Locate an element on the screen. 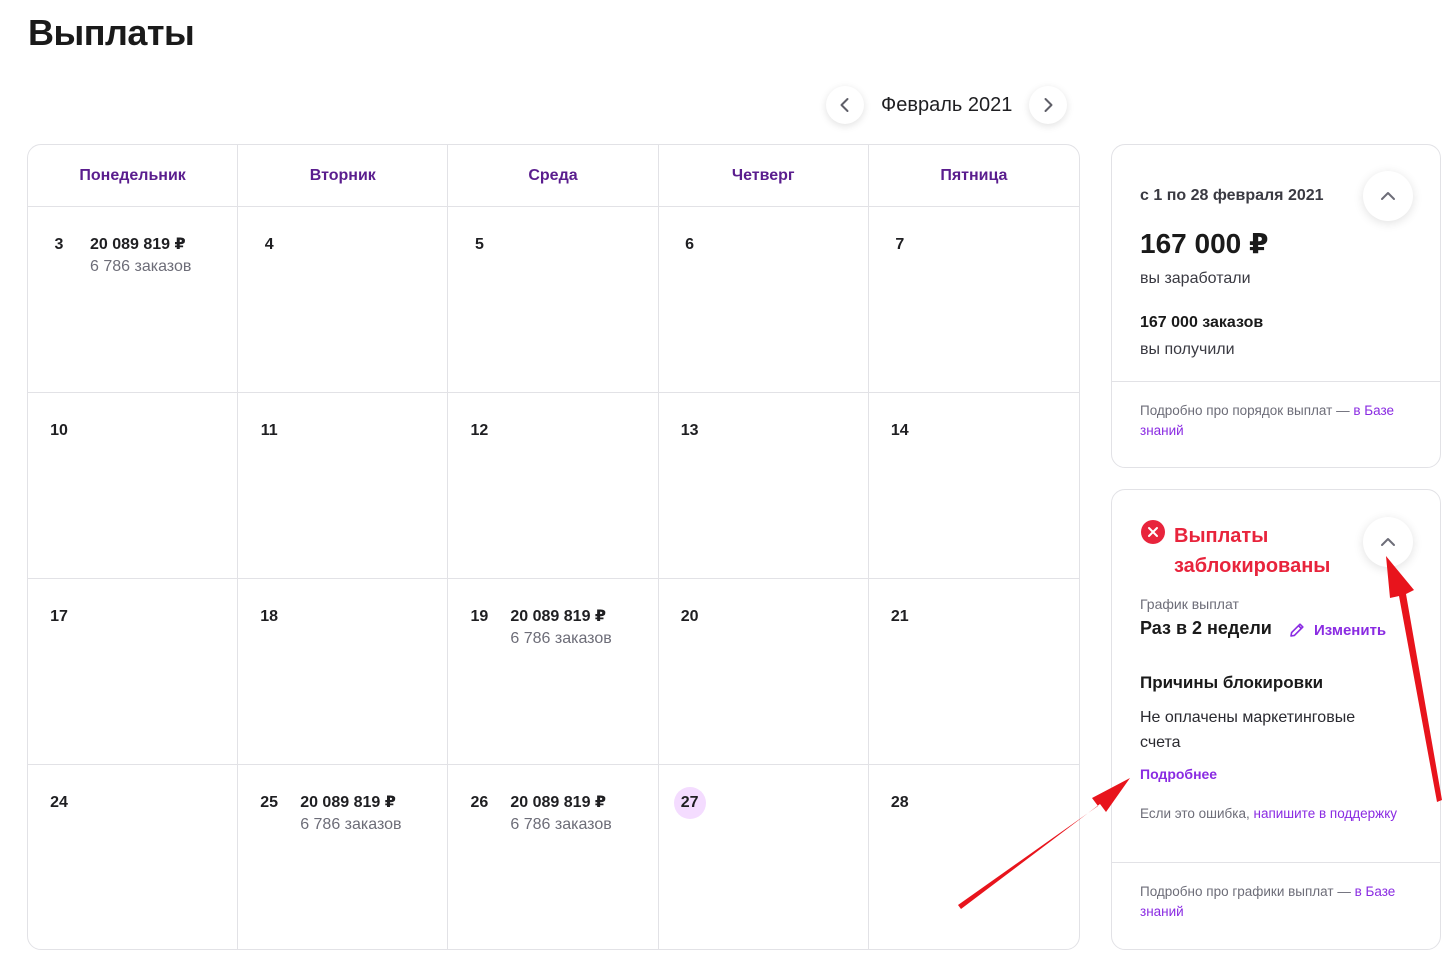 The image size is (1455, 977). day-number: 17 is located at coordinates (59, 616).